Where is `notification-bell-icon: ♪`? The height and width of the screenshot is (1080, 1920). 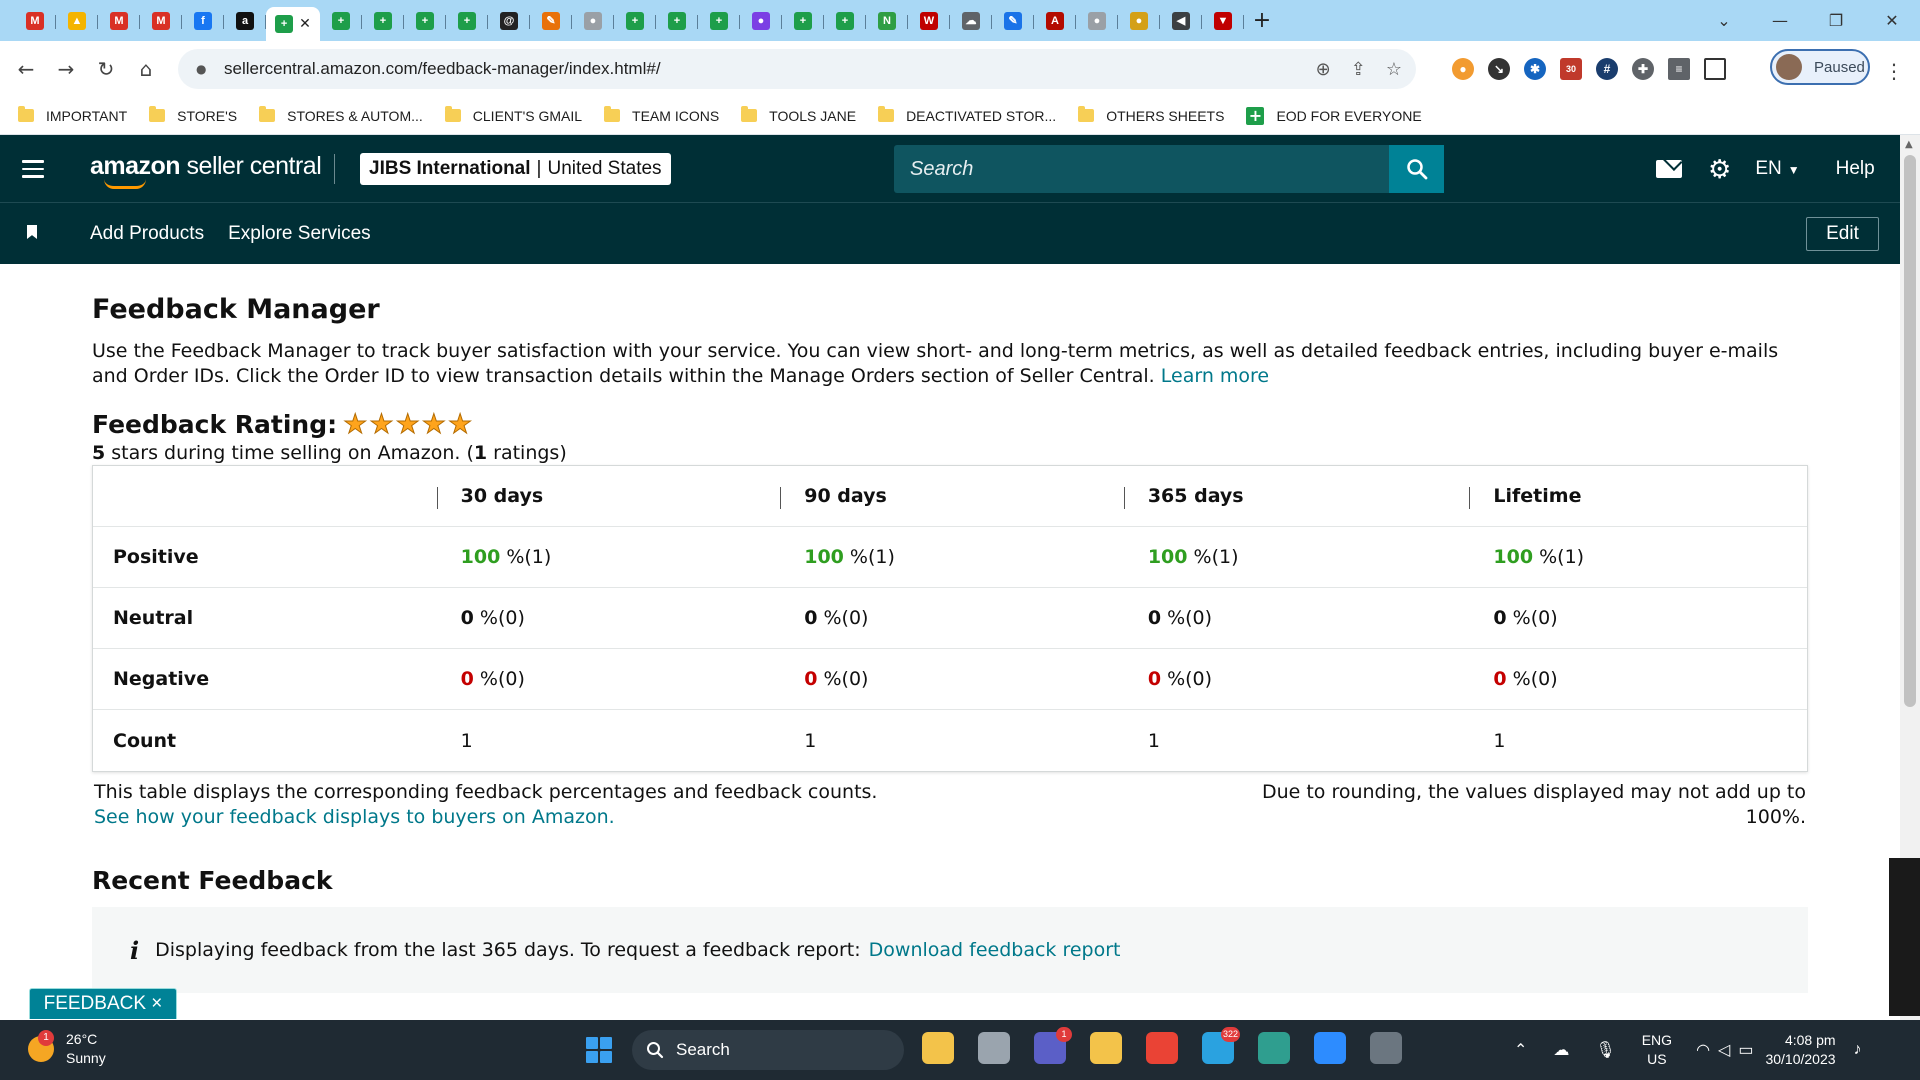 notification-bell-icon: ♪ is located at coordinates (1858, 1050).